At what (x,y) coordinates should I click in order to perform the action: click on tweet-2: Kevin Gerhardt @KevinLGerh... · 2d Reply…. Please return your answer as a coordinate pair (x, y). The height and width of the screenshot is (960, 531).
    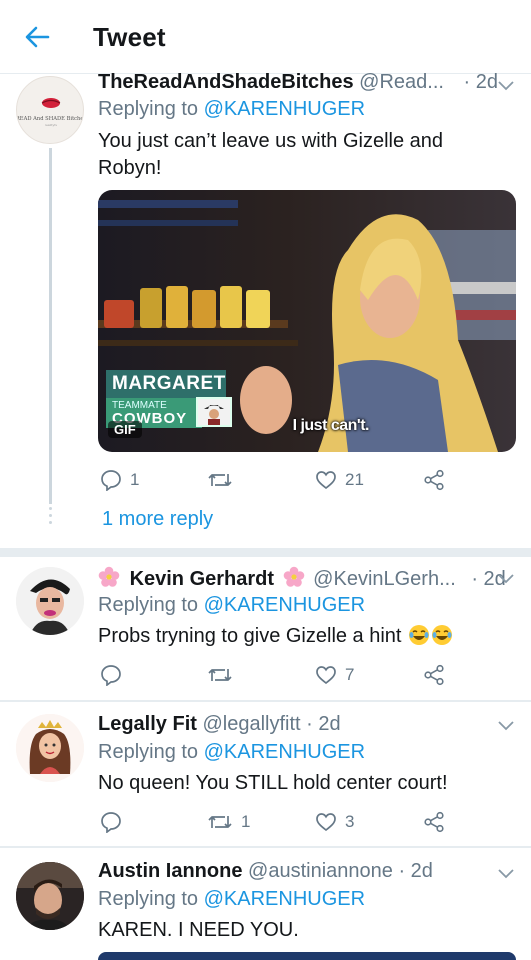
    Looking at the image, I should click on (265, 628).